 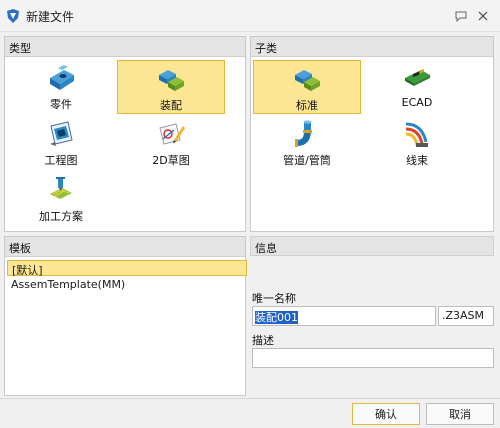 What do you see at coordinates (373, 358) in the screenshot?
I see `description-input` at bounding box center [373, 358].